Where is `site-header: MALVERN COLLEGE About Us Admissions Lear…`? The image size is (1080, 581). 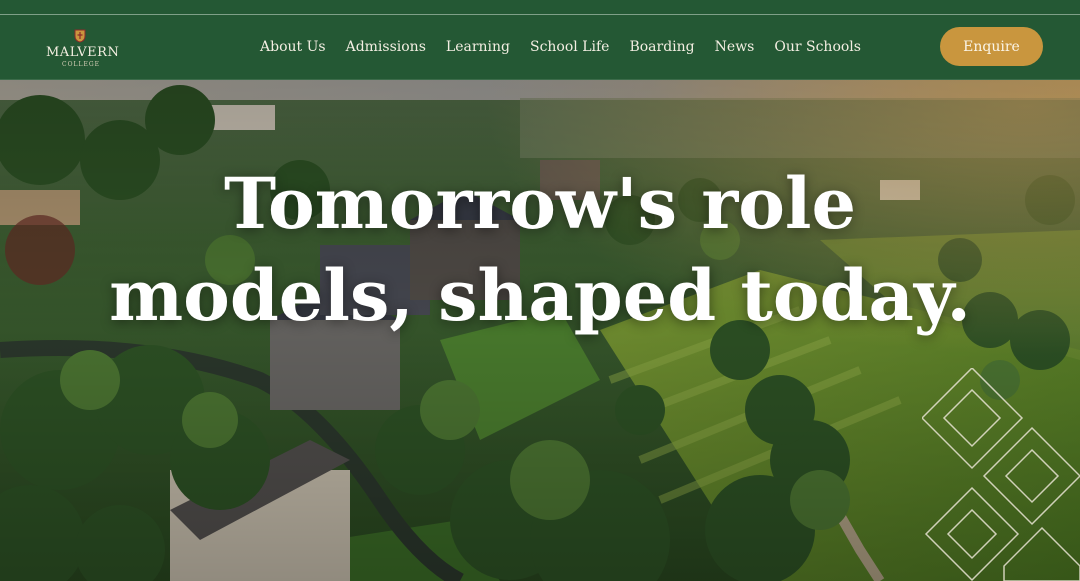
site-header: MALVERN COLLEGE About Us Admissions Lear… is located at coordinates (540, 47).